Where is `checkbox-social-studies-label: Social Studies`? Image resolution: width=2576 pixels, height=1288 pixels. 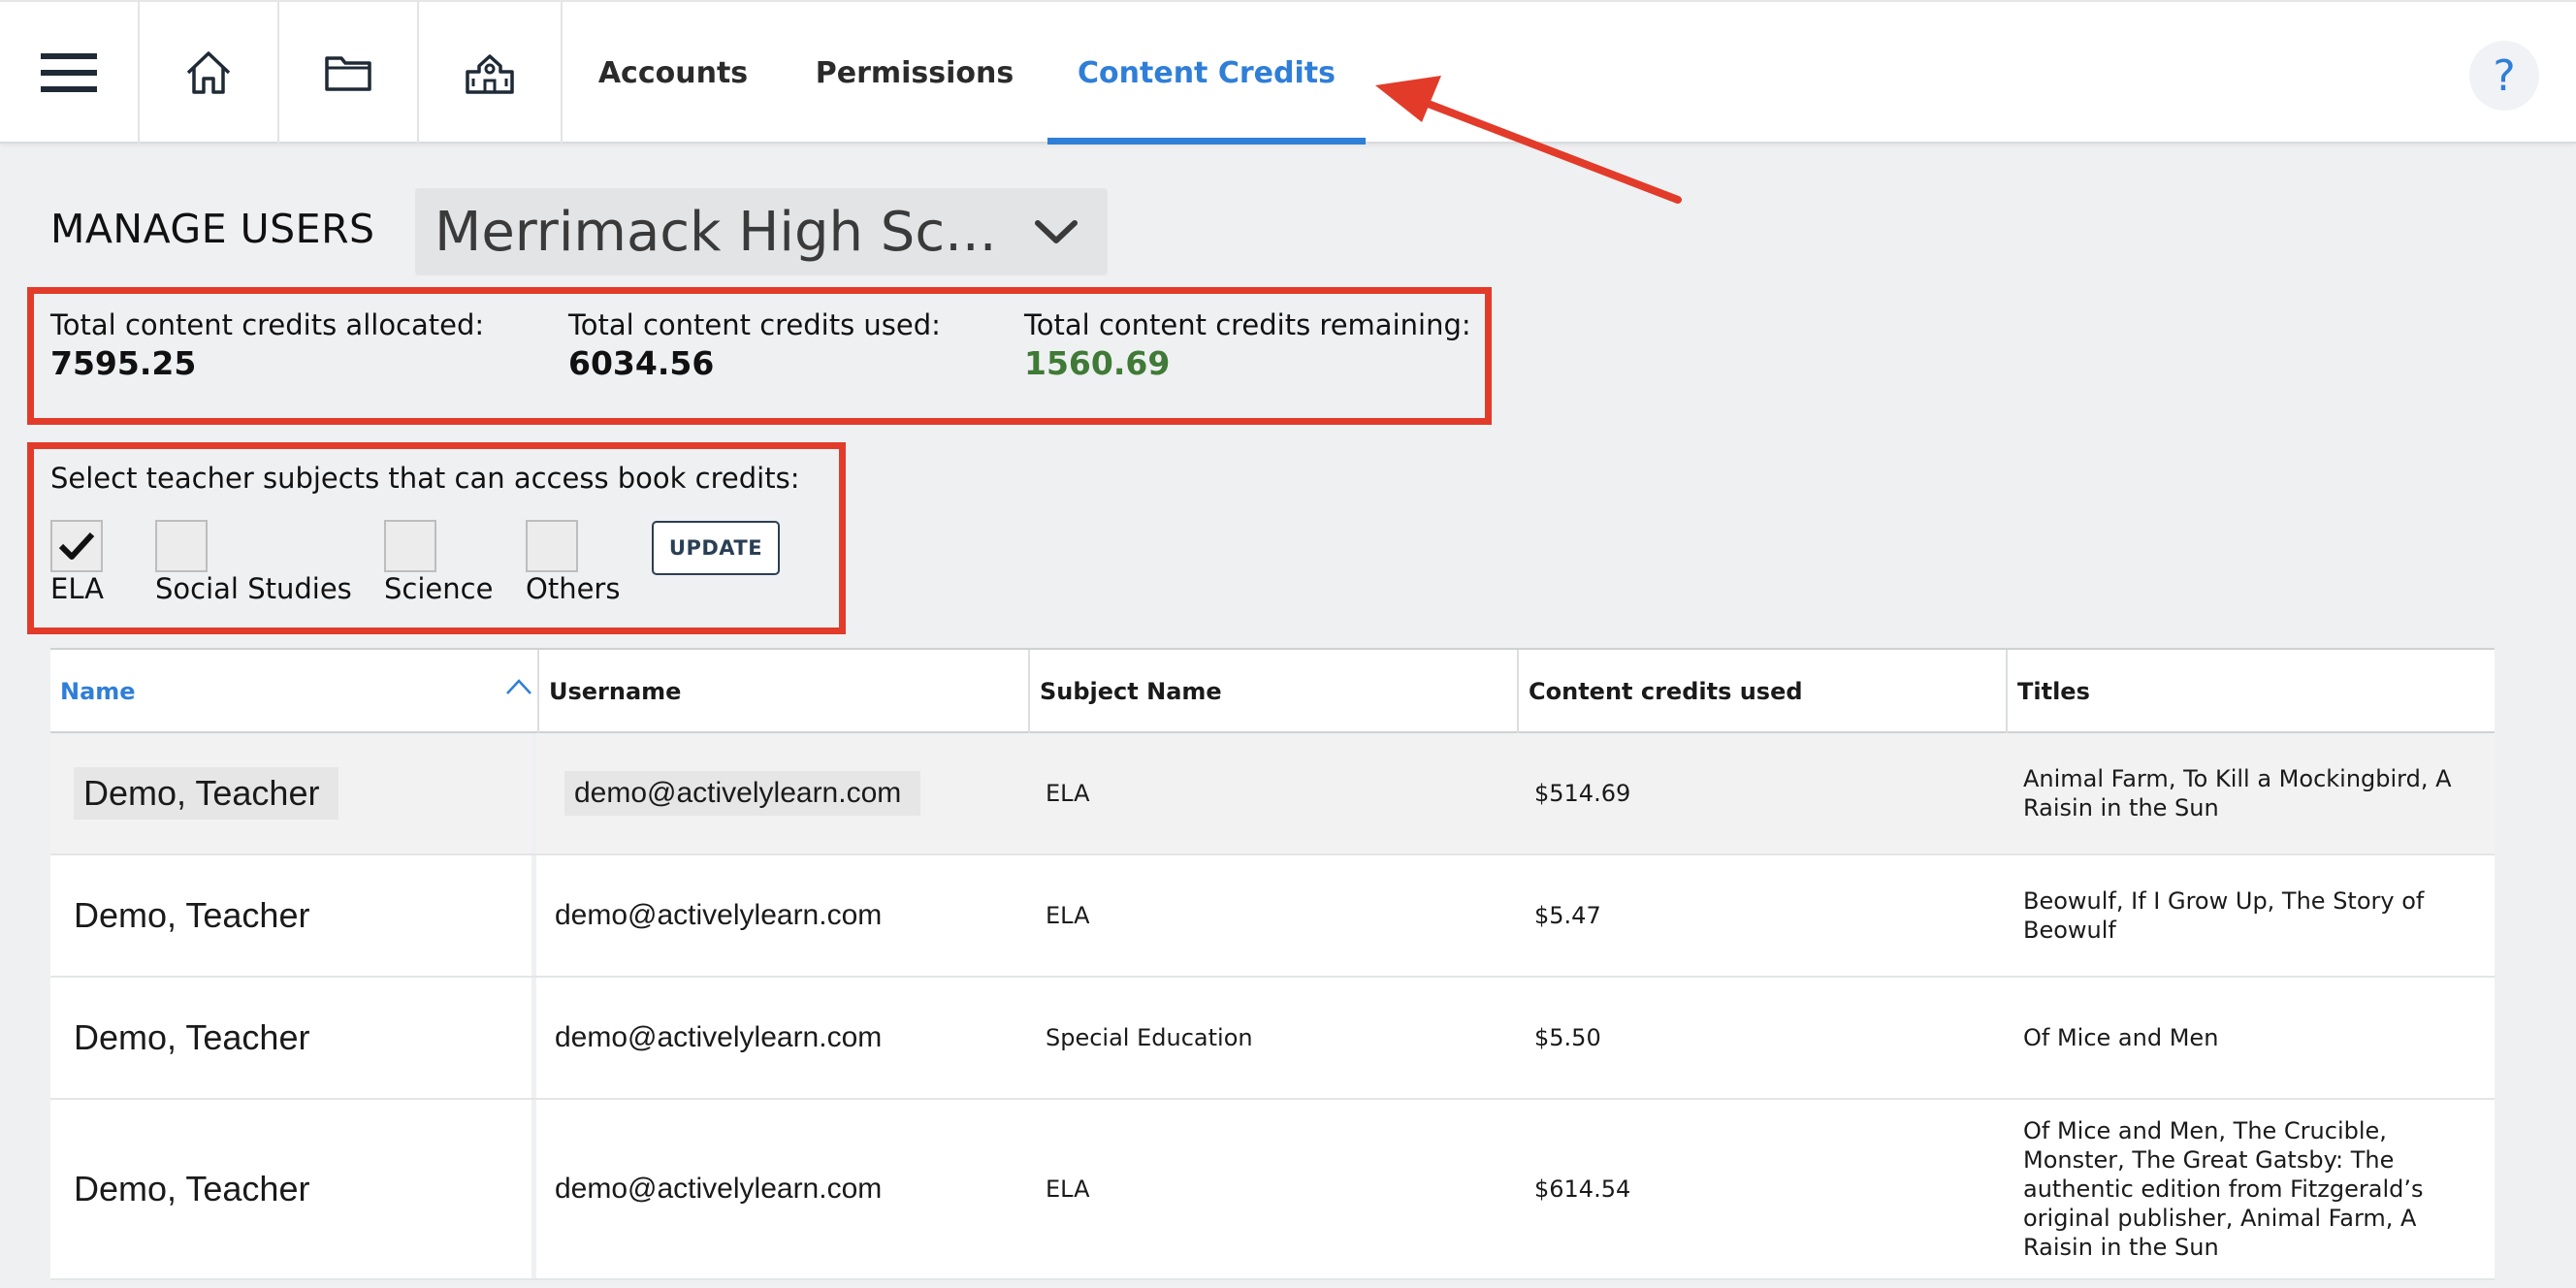
checkbox-social-studies-label: Social Studies is located at coordinates (253, 588).